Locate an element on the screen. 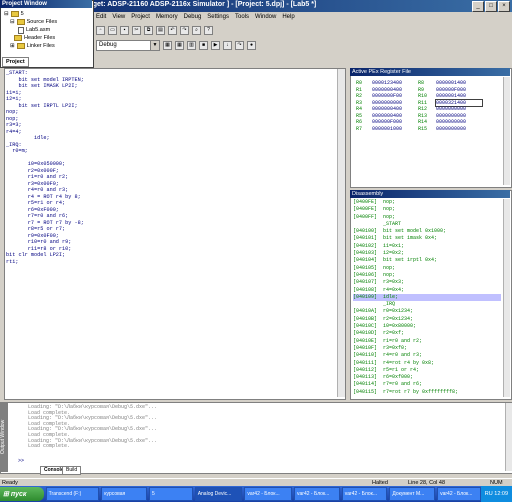 The image size is (512, 502). tree-file-lab5: Lab5.asm is located at coordinates (30, 30).